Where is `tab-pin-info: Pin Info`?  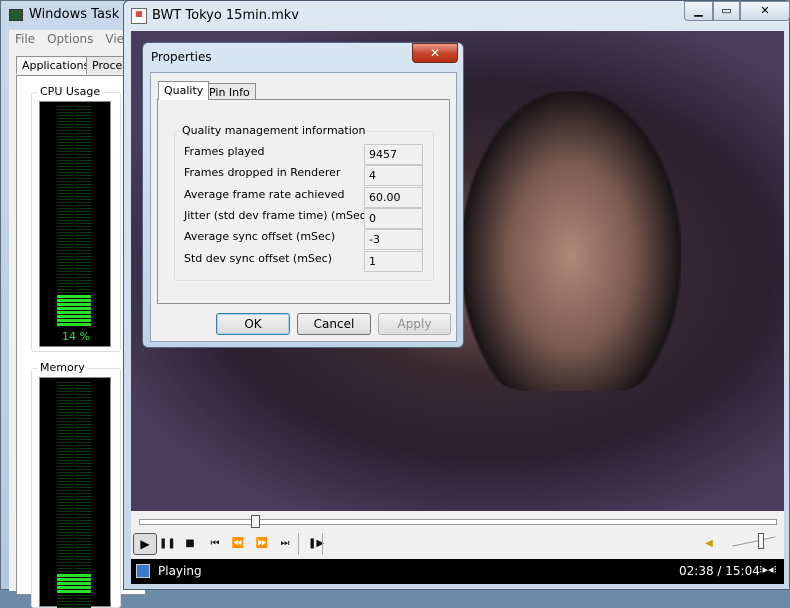 tab-pin-info: Pin Info is located at coordinates (229, 91).